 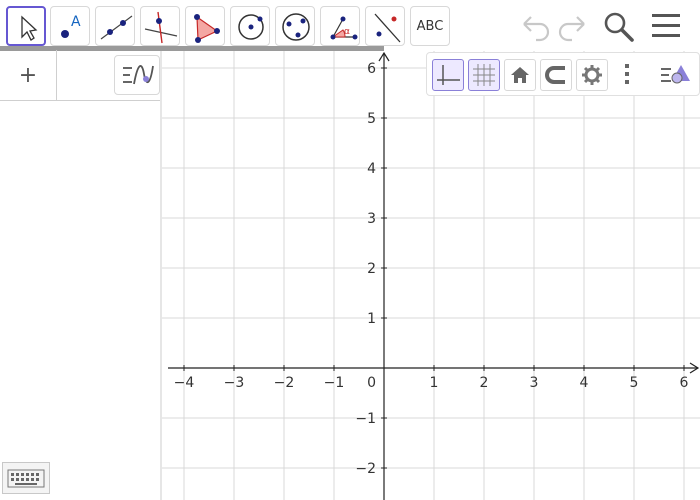 I want to click on gear-icon, so click(x=592, y=75).